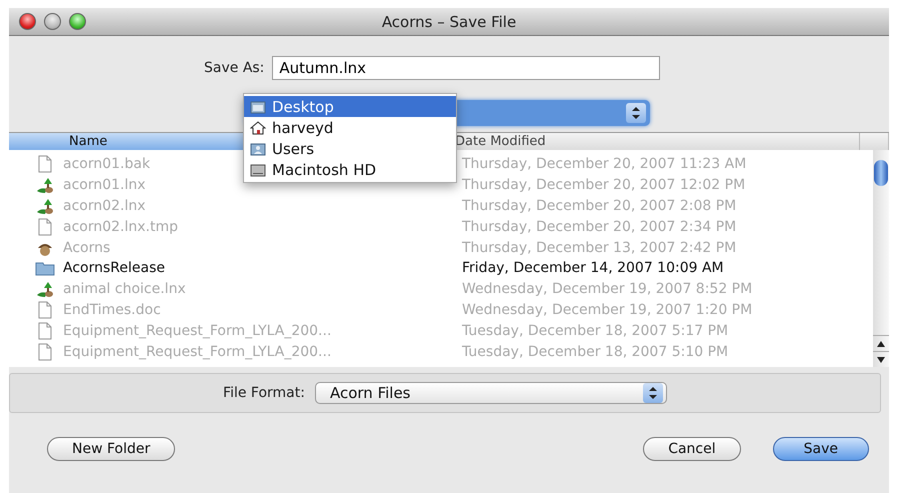  I want to click on file-format-label: File Format:, so click(264, 393).